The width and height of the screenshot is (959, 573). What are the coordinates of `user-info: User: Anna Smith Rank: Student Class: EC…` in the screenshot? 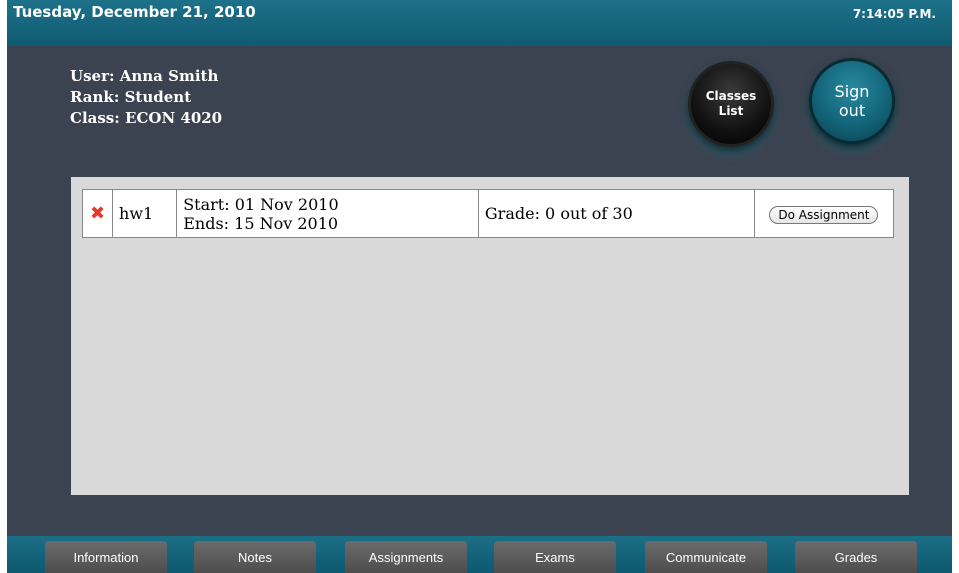 It's located at (146, 97).